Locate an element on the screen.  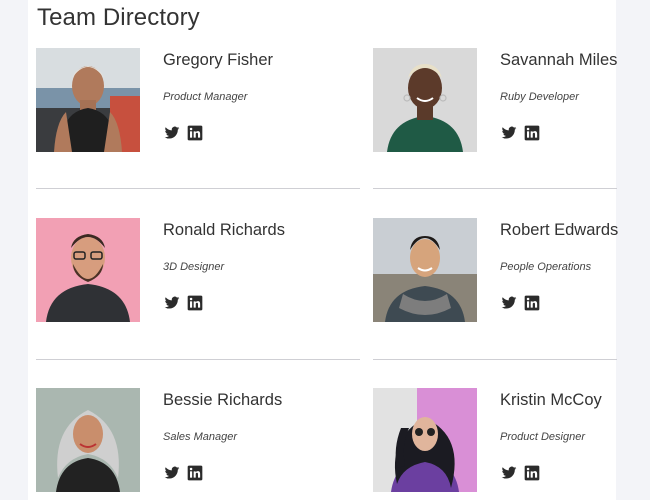
member-name: Bessie Richards is located at coordinates (223, 400).